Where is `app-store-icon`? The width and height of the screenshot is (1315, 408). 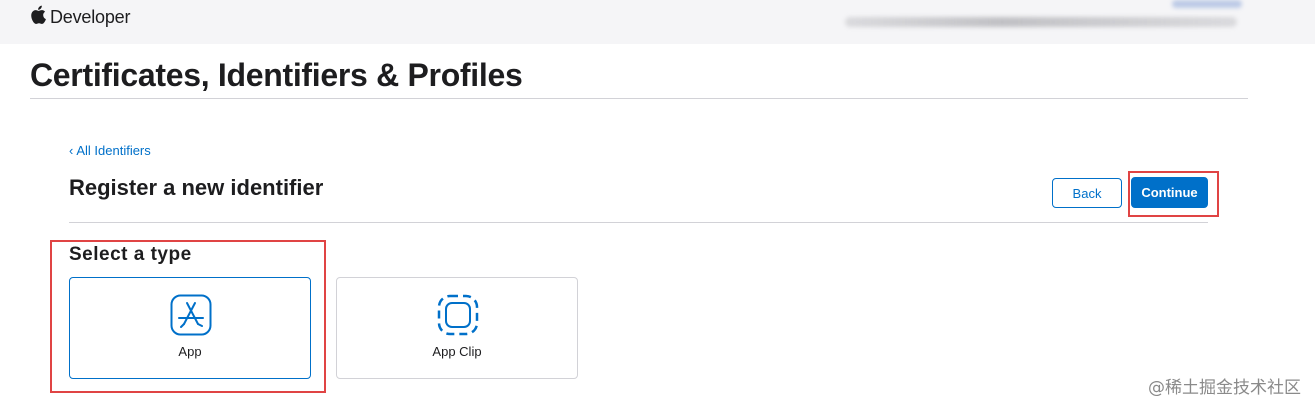 app-store-icon is located at coordinates (191, 315).